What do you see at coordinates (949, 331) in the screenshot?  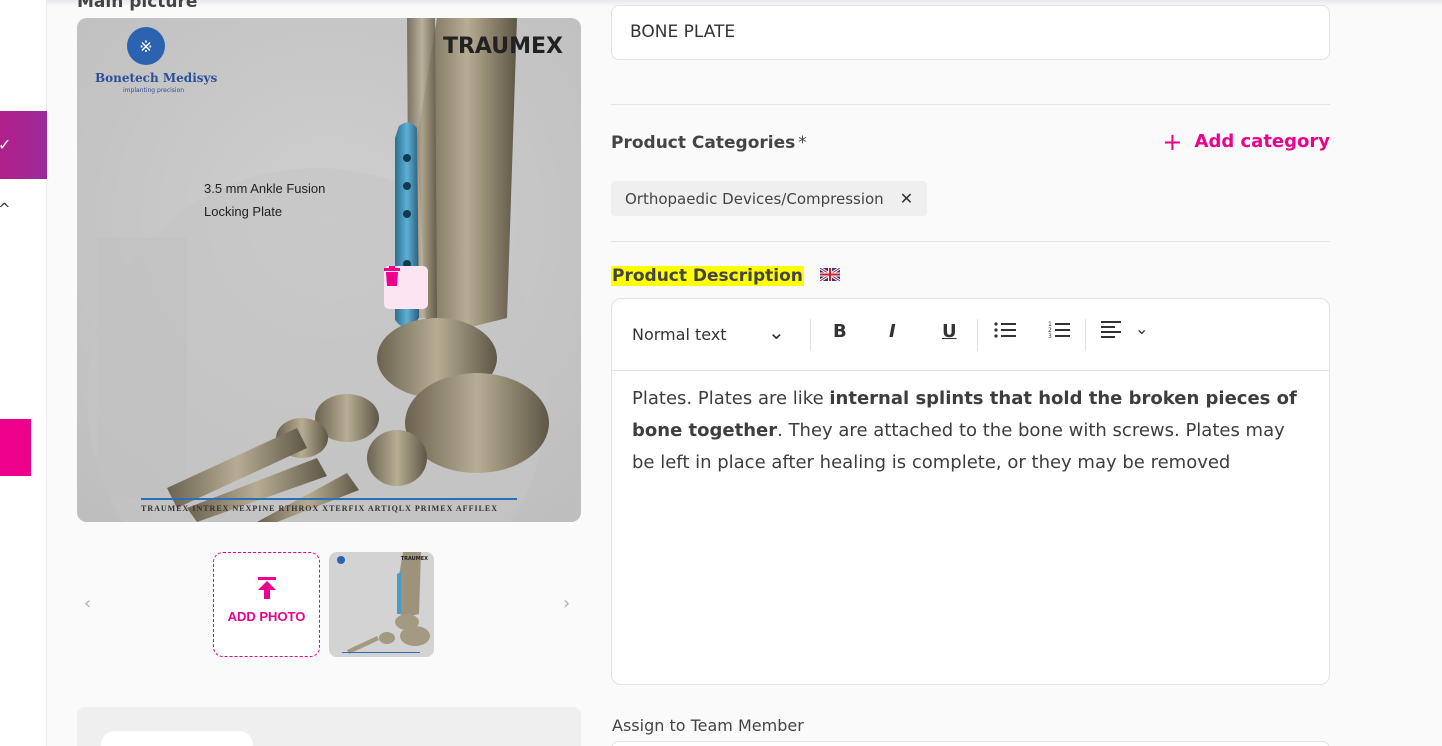 I see `underline-button: U` at bounding box center [949, 331].